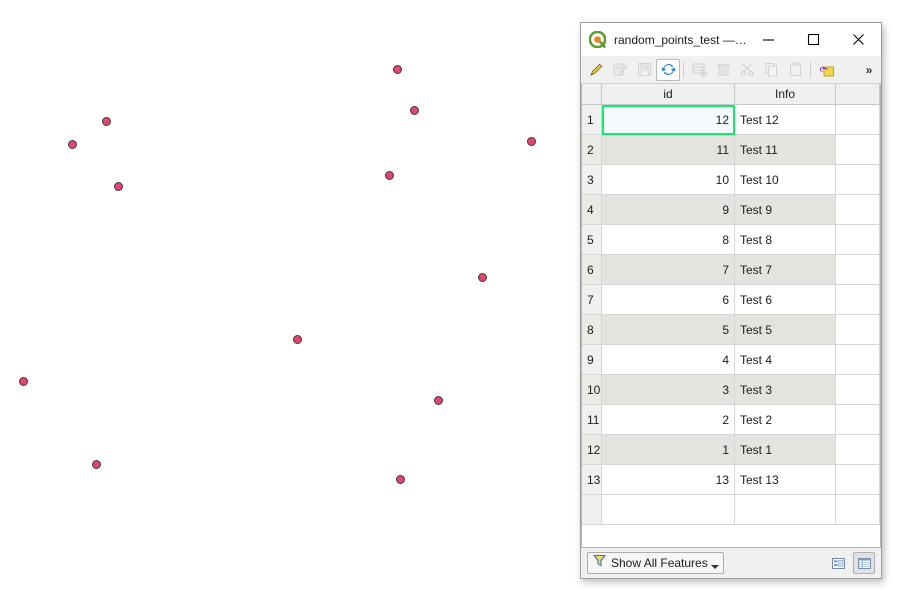 This screenshot has height=601, width=904. What do you see at coordinates (655, 563) in the screenshot?
I see `show-all-features-button: Show All Features` at bounding box center [655, 563].